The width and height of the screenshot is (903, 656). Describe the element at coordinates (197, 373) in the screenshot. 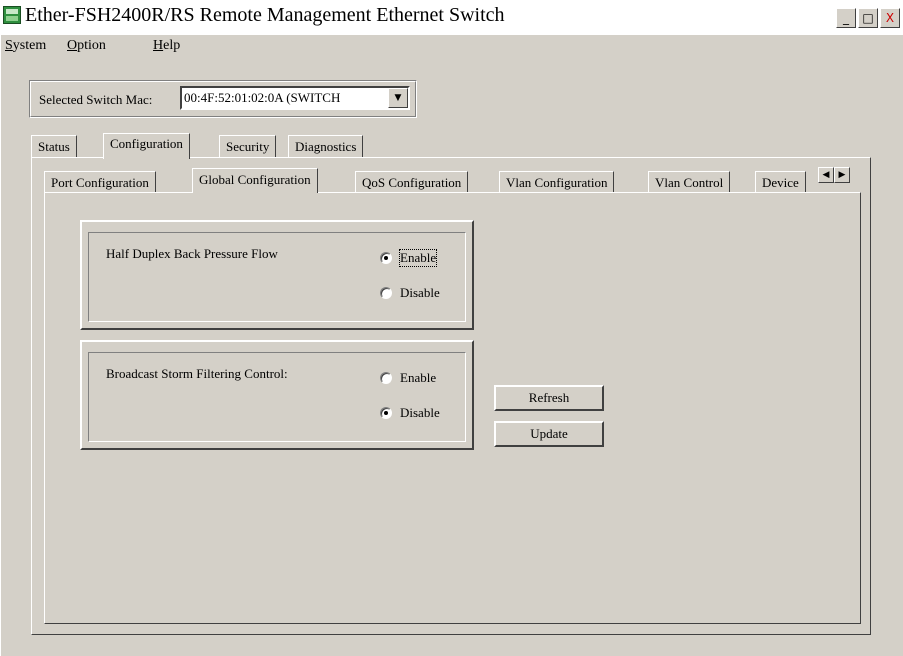

I see `broadcast-storm-label: Broadcast Storm Filtering Control:` at that location.